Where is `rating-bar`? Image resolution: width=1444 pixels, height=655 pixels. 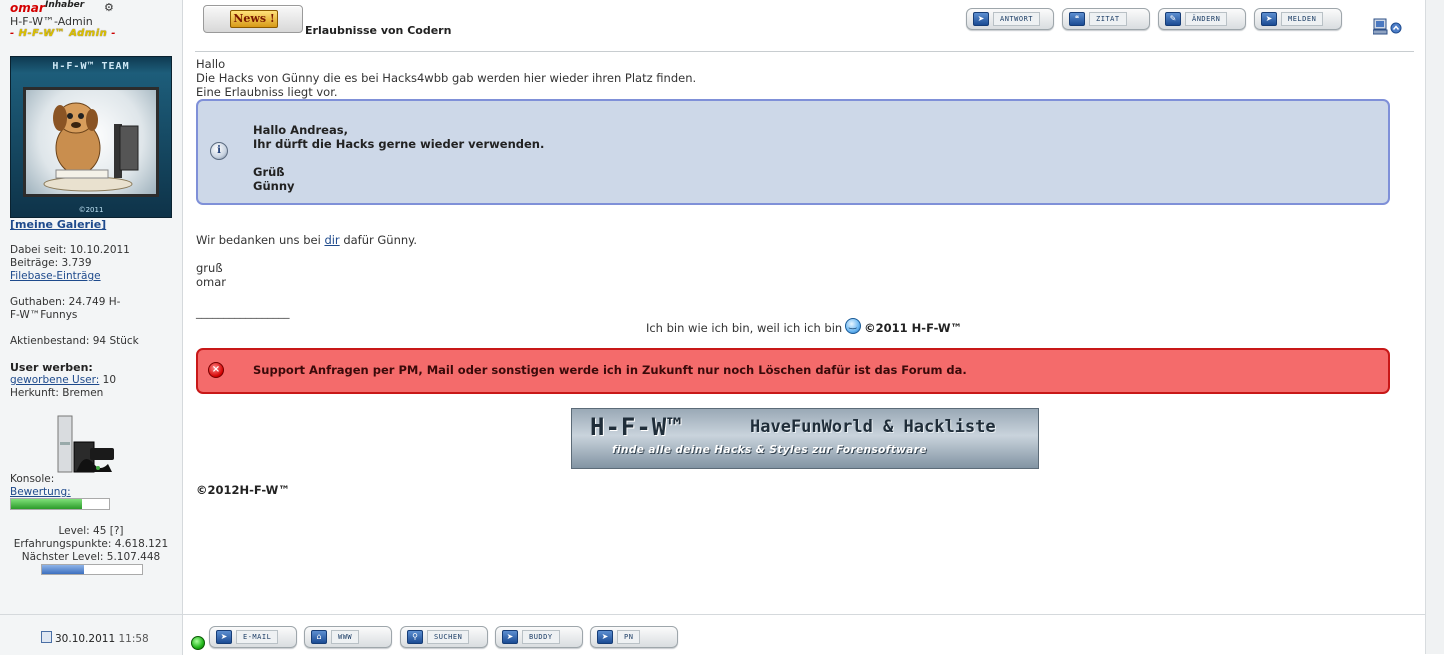 rating-bar is located at coordinates (60, 504).